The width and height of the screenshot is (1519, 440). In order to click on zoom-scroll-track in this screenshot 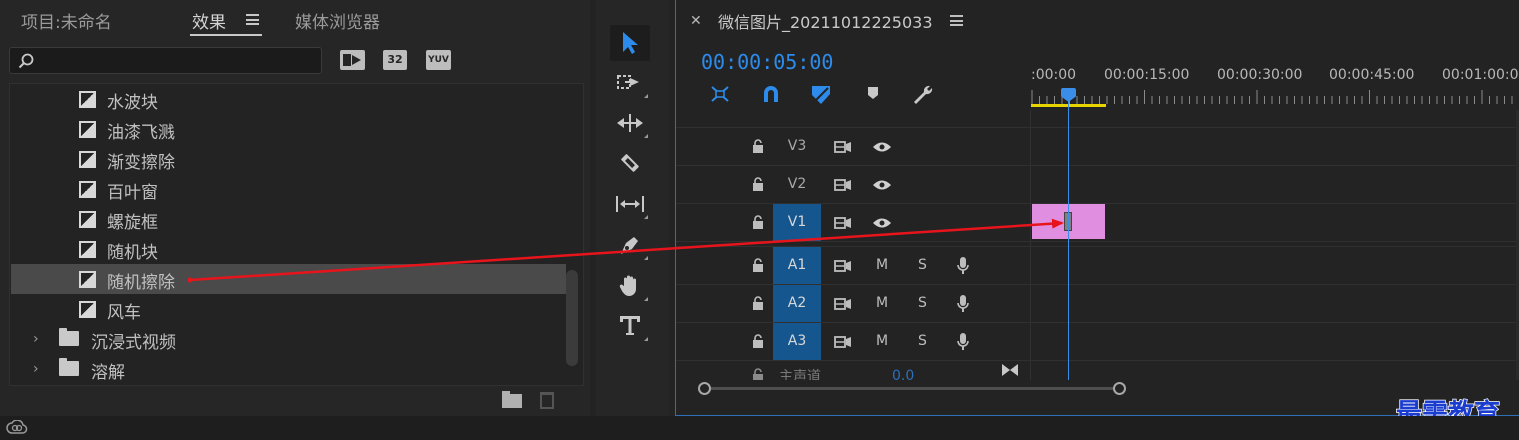, I will do `click(912, 388)`.